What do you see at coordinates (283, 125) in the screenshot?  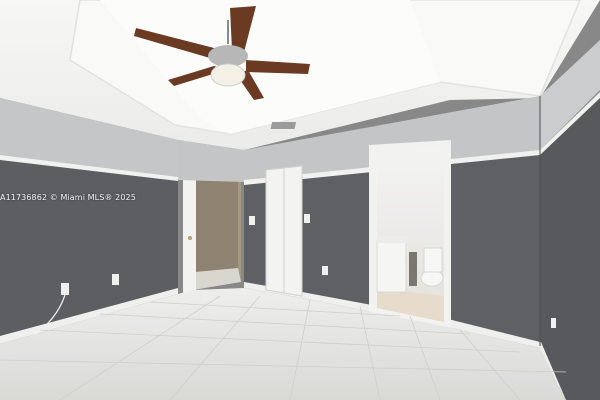 I see `air-vent` at bounding box center [283, 125].